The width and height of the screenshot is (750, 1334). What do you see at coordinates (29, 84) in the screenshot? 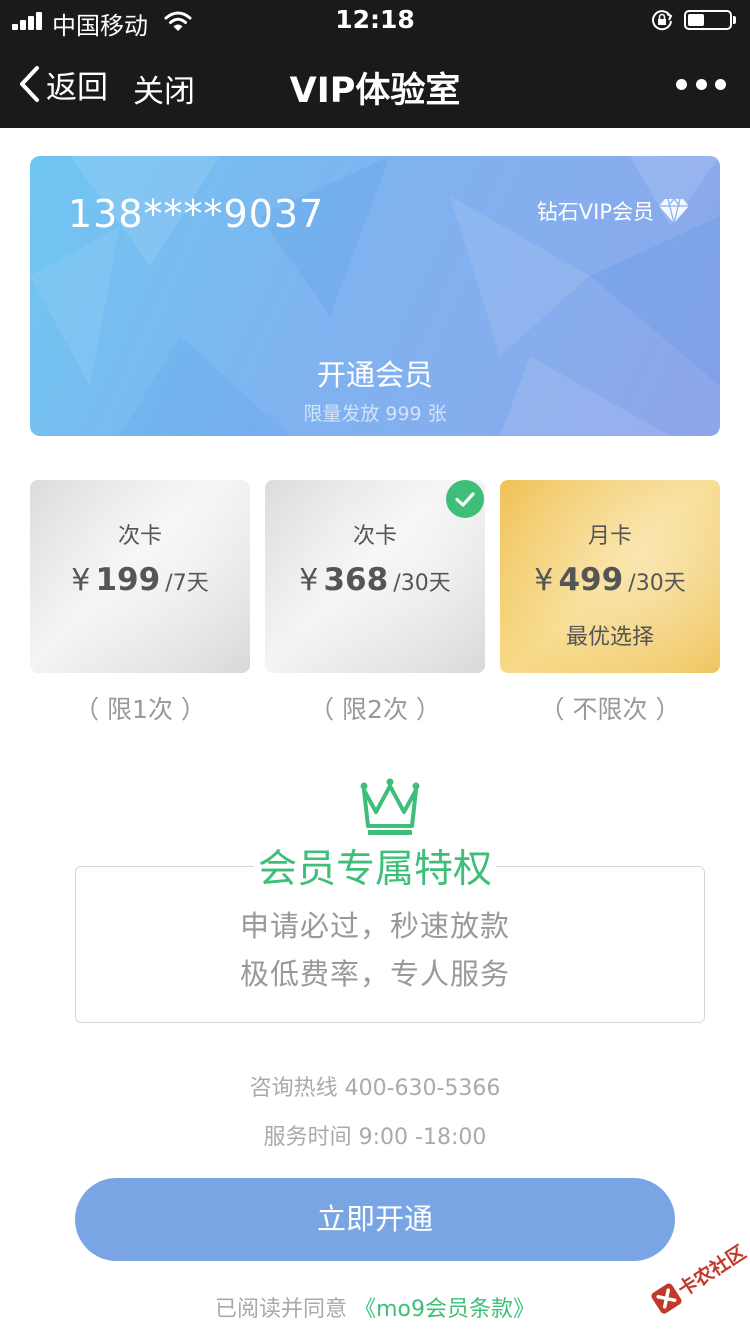
I see `chevron-left-icon` at bounding box center [29, 84].